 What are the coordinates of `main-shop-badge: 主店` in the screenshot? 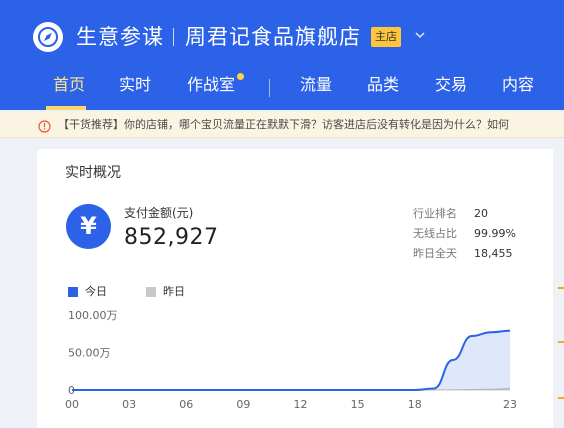 It's located at (386, 37).